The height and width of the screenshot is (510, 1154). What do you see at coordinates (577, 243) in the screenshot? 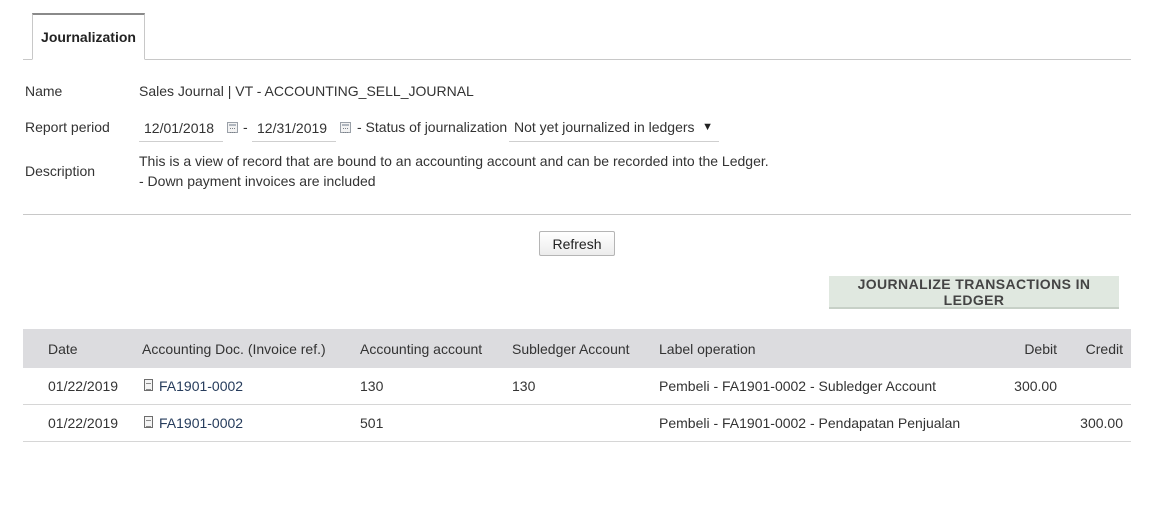
I see `refresh-button: Refresh` at bounding box center [577, 243].